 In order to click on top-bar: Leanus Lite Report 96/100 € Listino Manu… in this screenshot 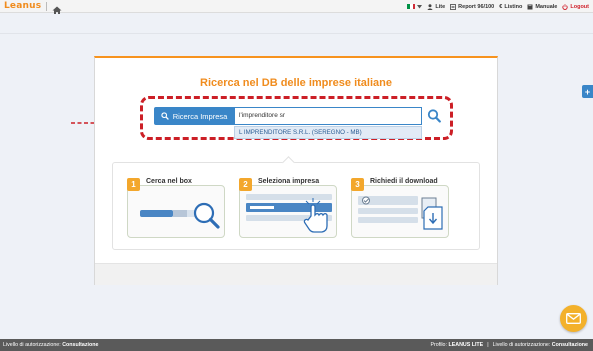, I will do `click(296, 7)`.